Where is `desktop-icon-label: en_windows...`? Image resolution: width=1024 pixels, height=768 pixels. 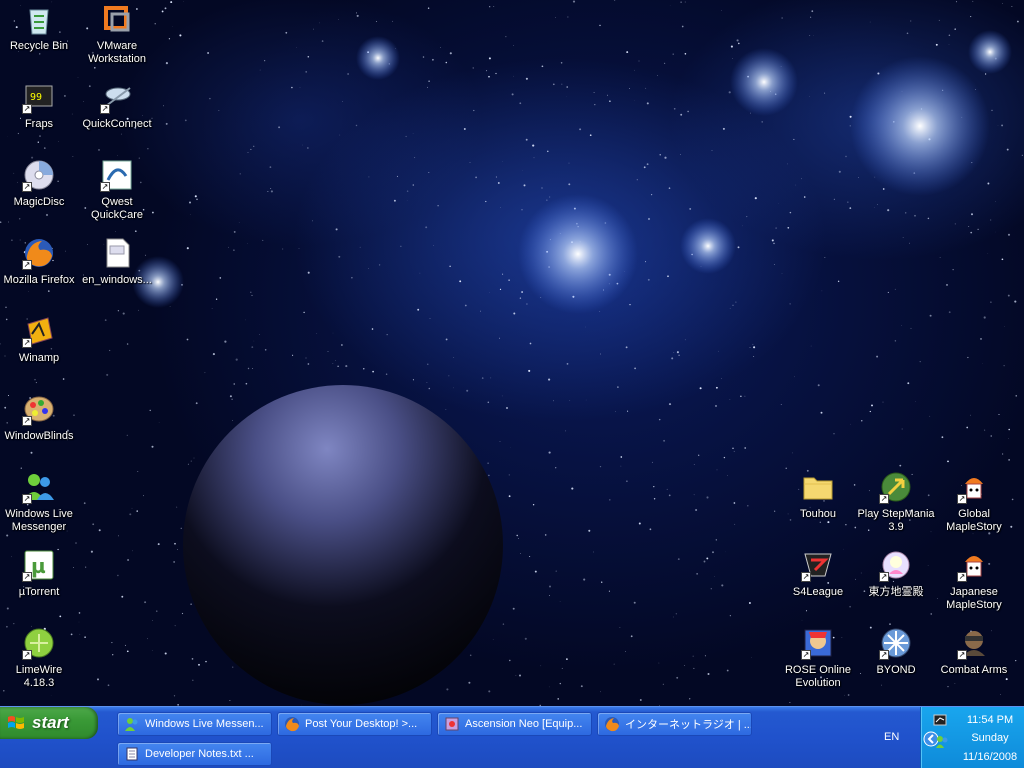 desktop-icon-label: en_windows... is located at coordinates (117, 280).